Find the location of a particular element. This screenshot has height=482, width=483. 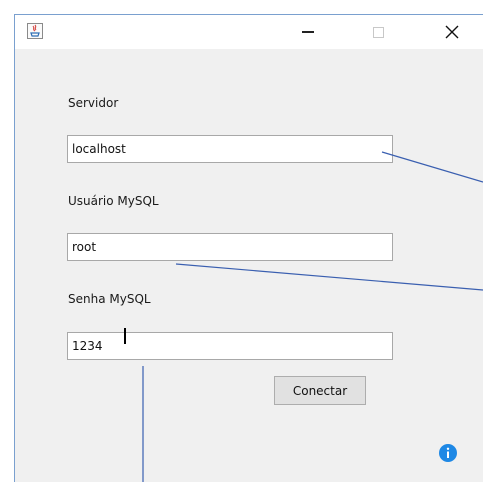

senha-input is located at coordinates (230, 346).